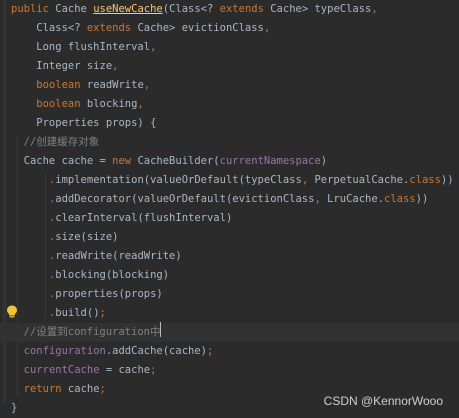 The image size is (459, 418). I want to click on code-line: Integer size,, so click(229, 66).